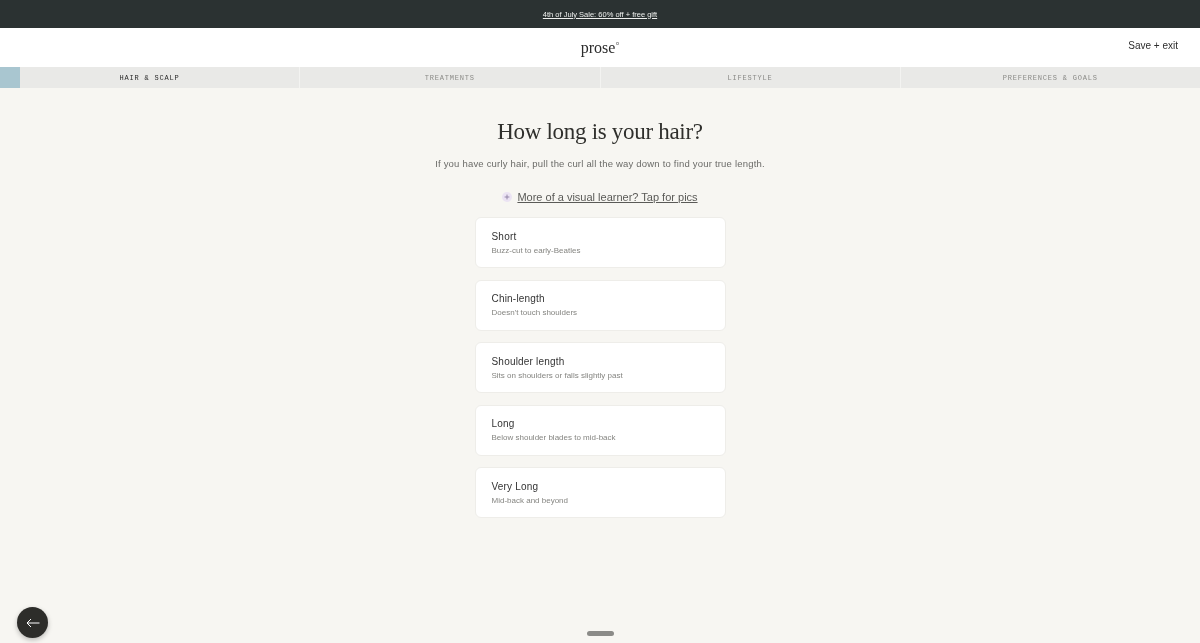 The height and width of the screenshot is (643, 1200). What do you see at coordinates (528, 361) in the screenshot?
I see `option-title: Shoulder length` at bounding box center [528, 361].